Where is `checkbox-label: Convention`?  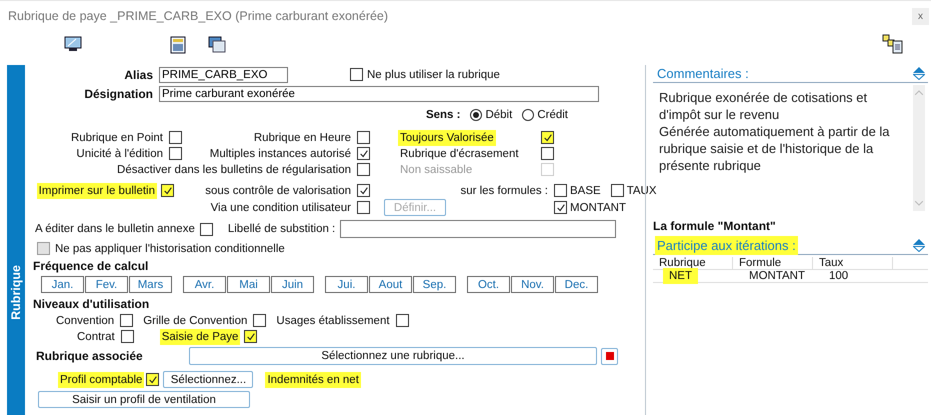 checkbox-label: Convention is located at coordinates (85, 320).